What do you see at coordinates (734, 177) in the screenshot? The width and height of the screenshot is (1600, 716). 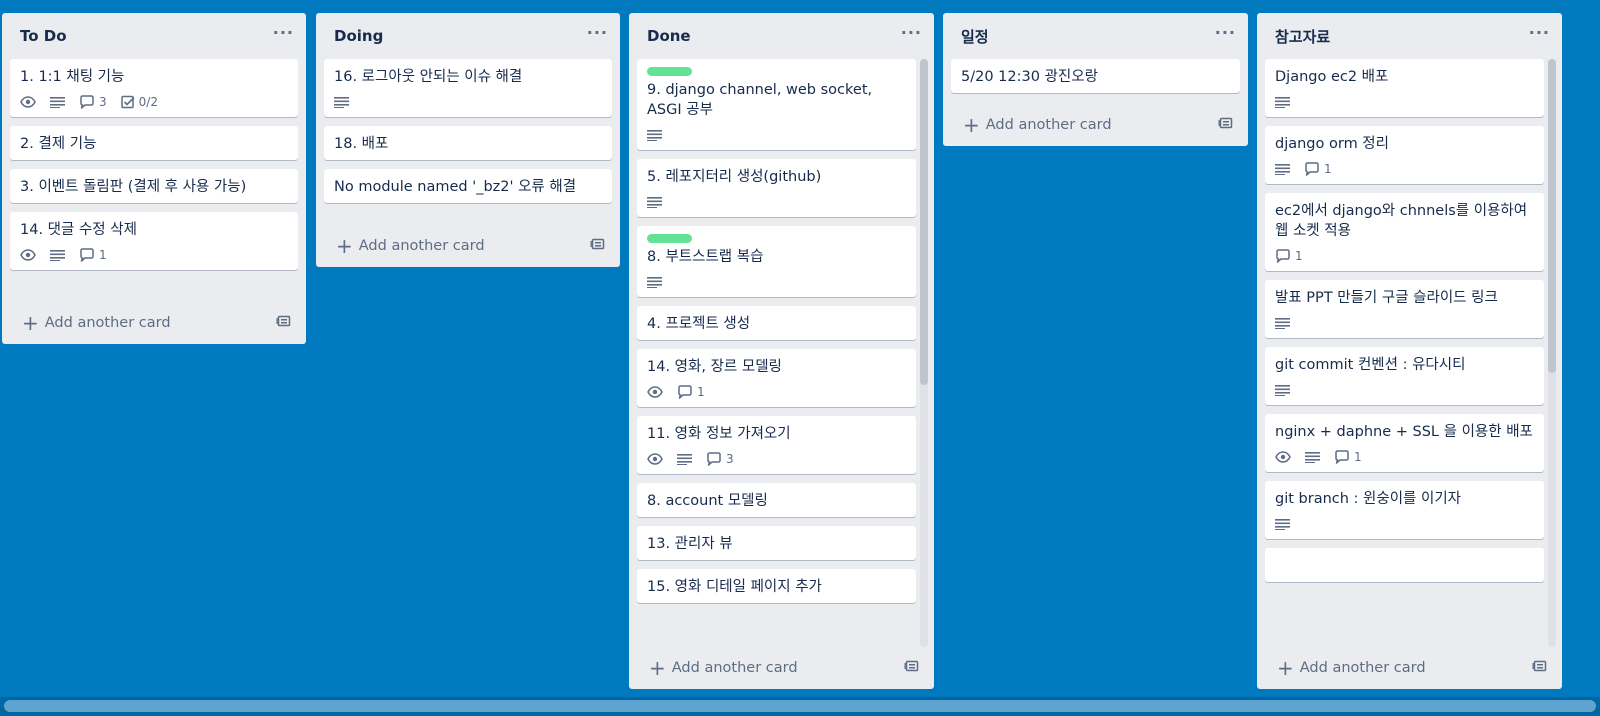 I see `card-title: 5. 레포지터리 생성(github)` at bounding box center [734, 177].